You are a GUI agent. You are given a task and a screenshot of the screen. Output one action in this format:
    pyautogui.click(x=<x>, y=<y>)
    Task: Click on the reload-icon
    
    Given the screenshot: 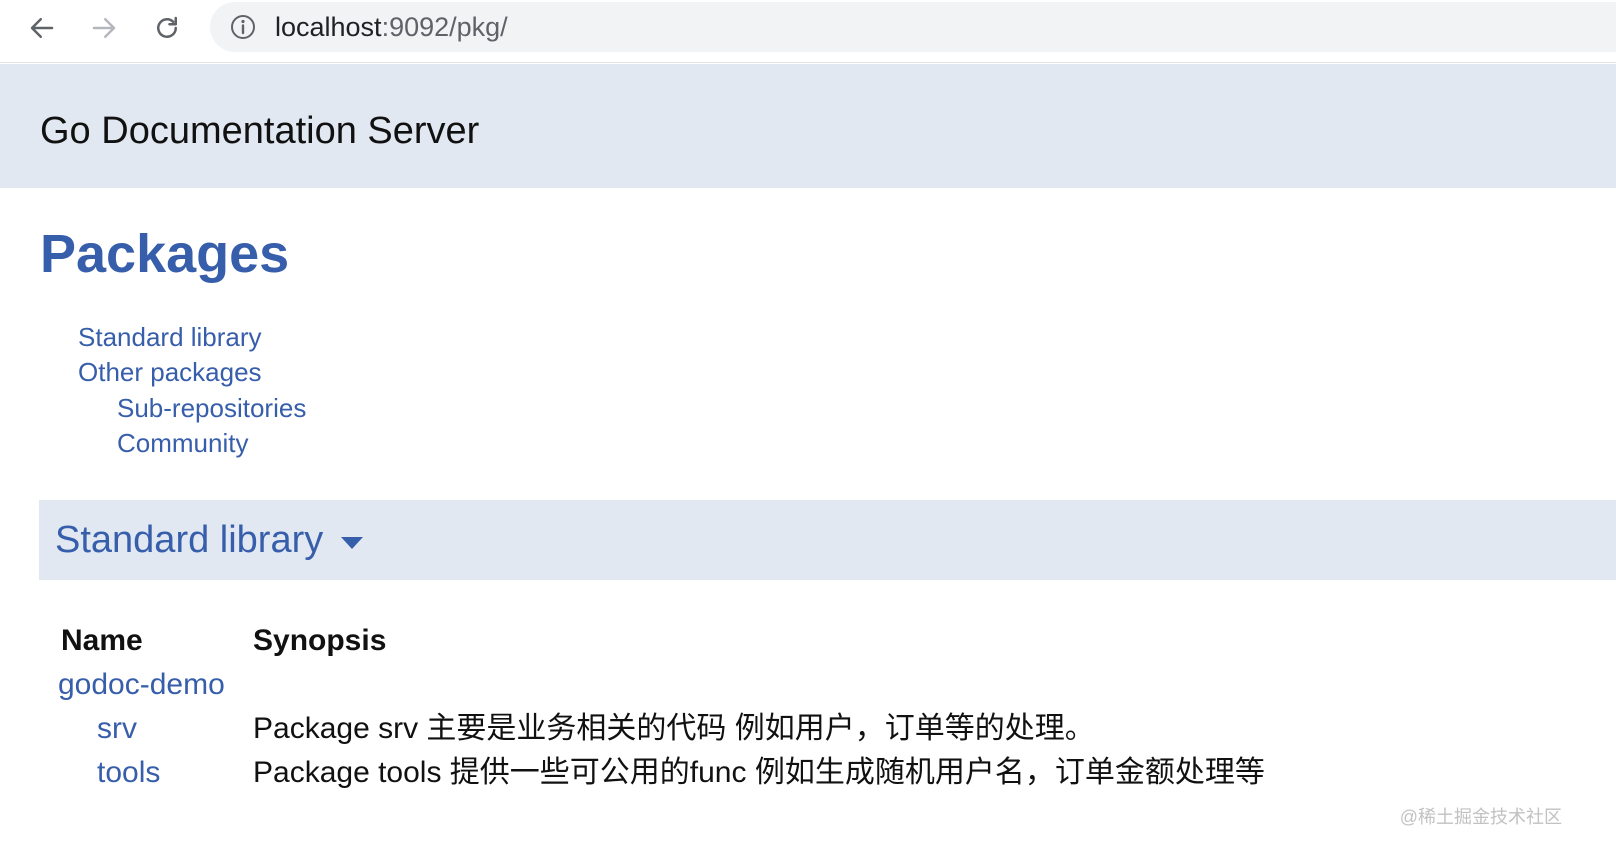 What is the action you would take?
    pyautogui.click(x=167, y=27)
    